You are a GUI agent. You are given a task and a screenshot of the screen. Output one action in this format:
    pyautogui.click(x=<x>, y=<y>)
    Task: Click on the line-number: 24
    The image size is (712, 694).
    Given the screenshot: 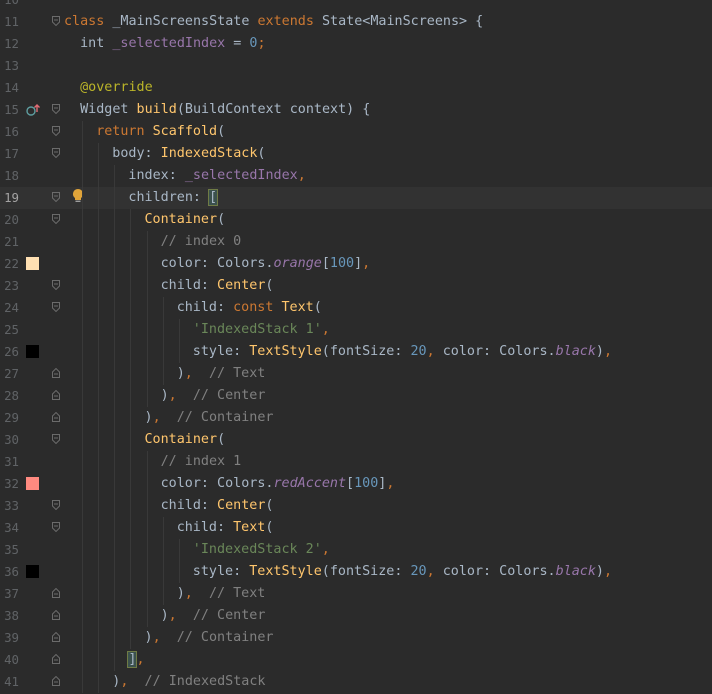 What is the action you would take?
    pyautogui.click(x=9, y=308)
    